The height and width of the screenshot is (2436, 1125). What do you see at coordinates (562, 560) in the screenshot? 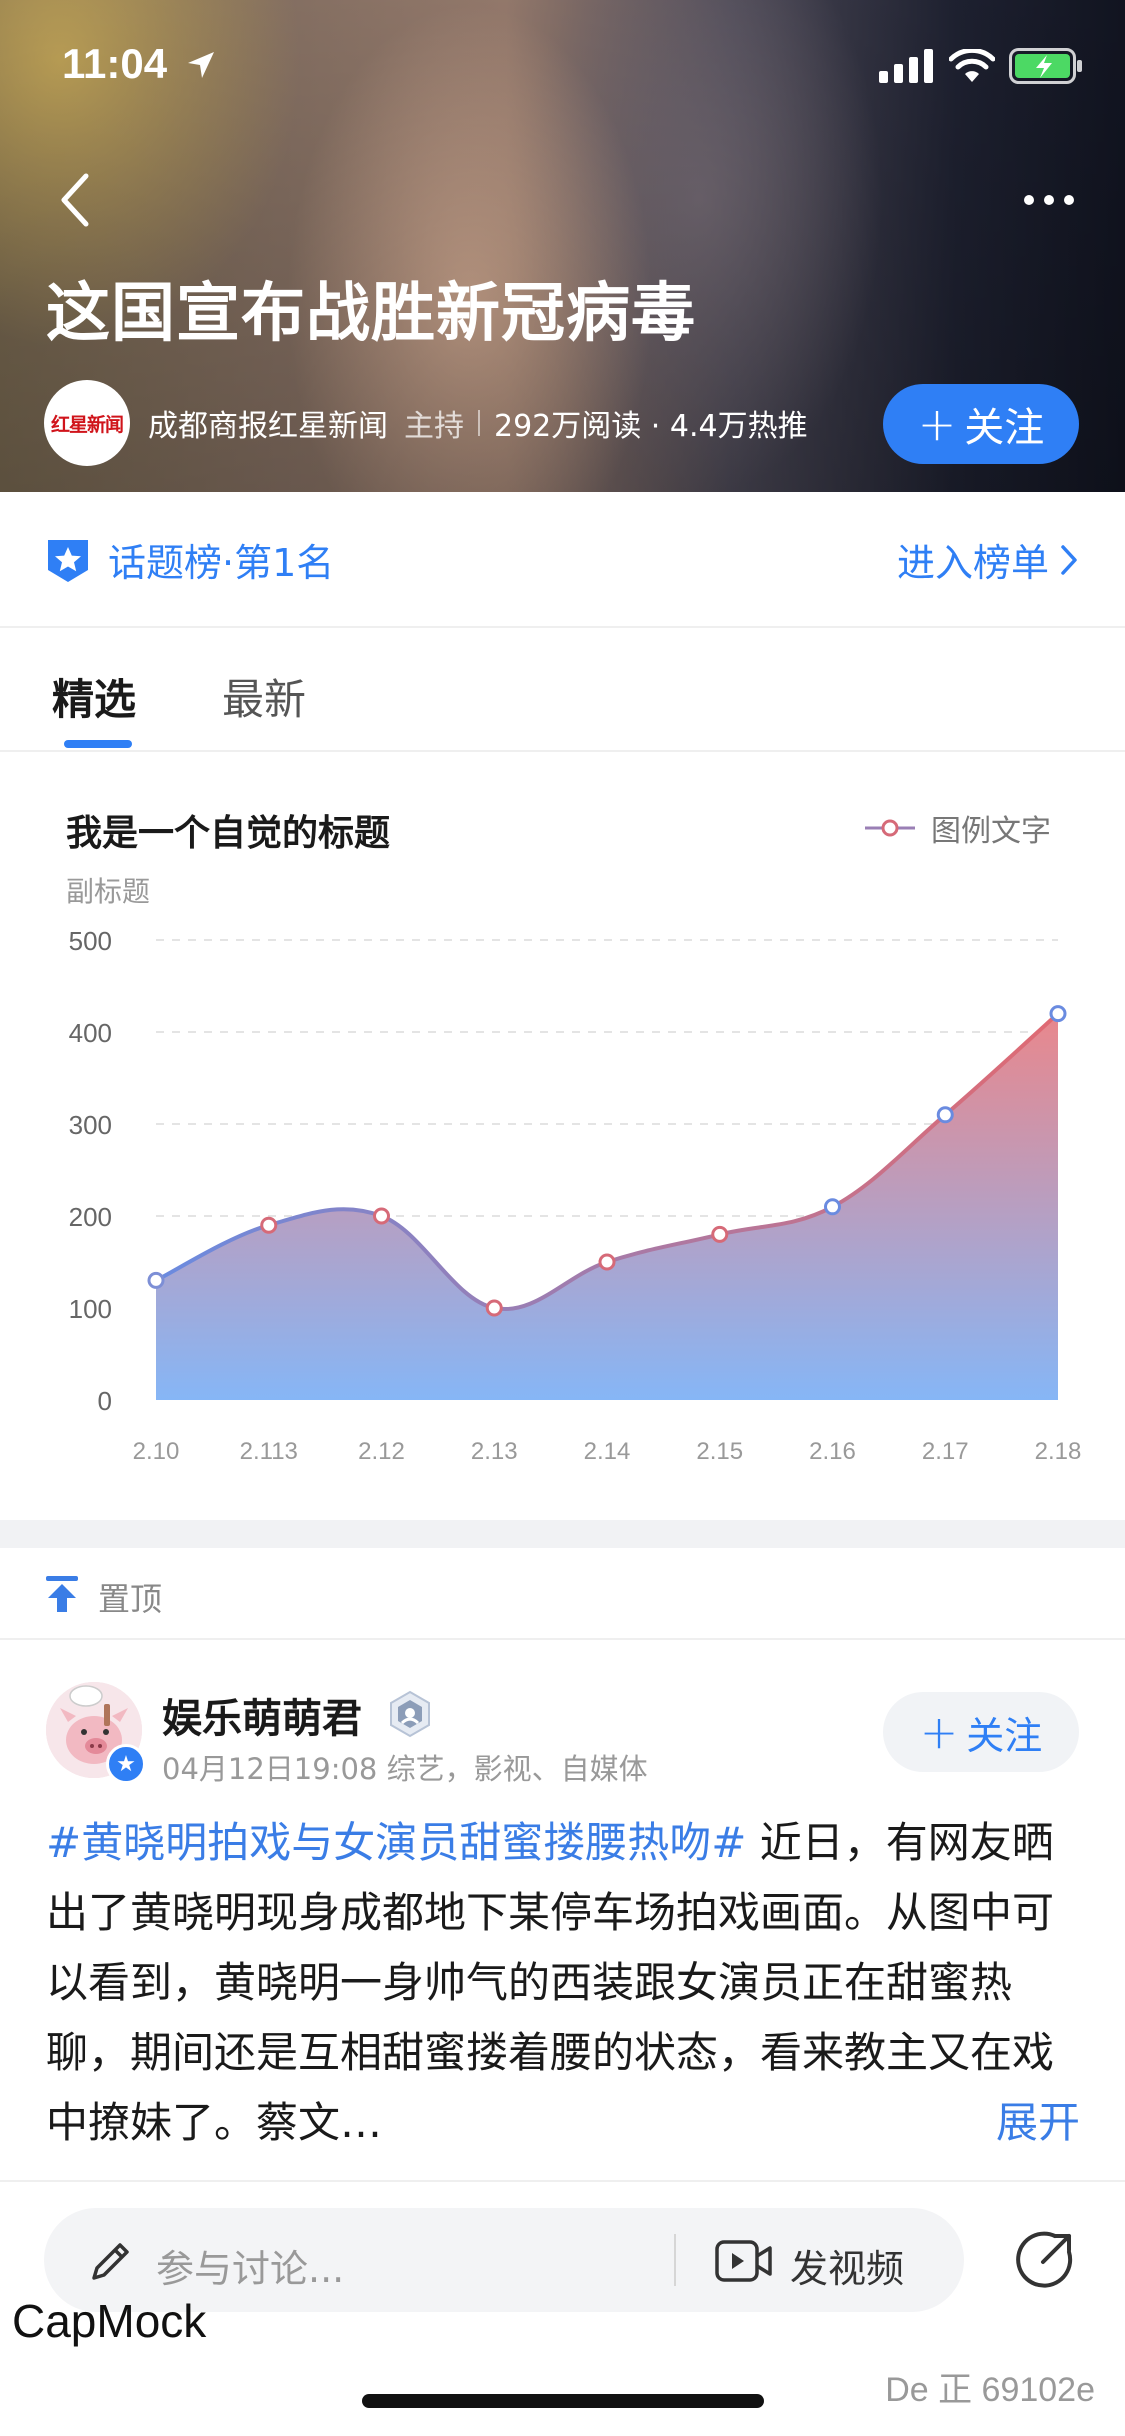
I see `ranking-row: 话题榜·第1名 进入榜单` at bounding box center [562, 560].